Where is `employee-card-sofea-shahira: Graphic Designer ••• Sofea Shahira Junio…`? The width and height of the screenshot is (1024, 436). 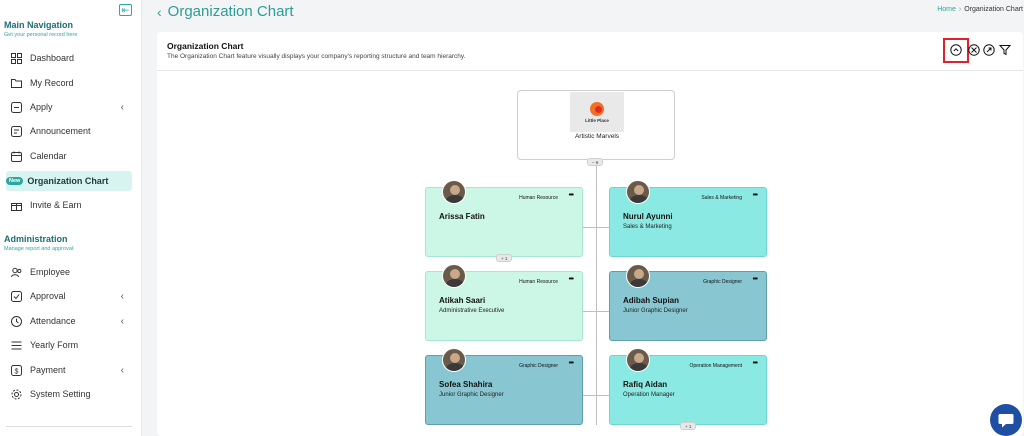
employee-card-sofea-shahira: Graphic Designer ••• Sofea Shahira Junio… is located at coordinates (504, 386).